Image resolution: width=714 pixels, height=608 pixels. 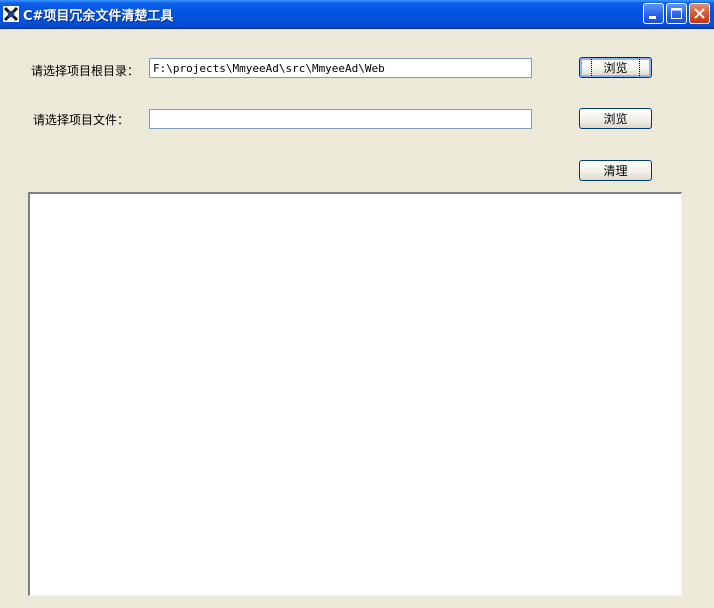 I want to click on close-button, so click(x=699, y=13).